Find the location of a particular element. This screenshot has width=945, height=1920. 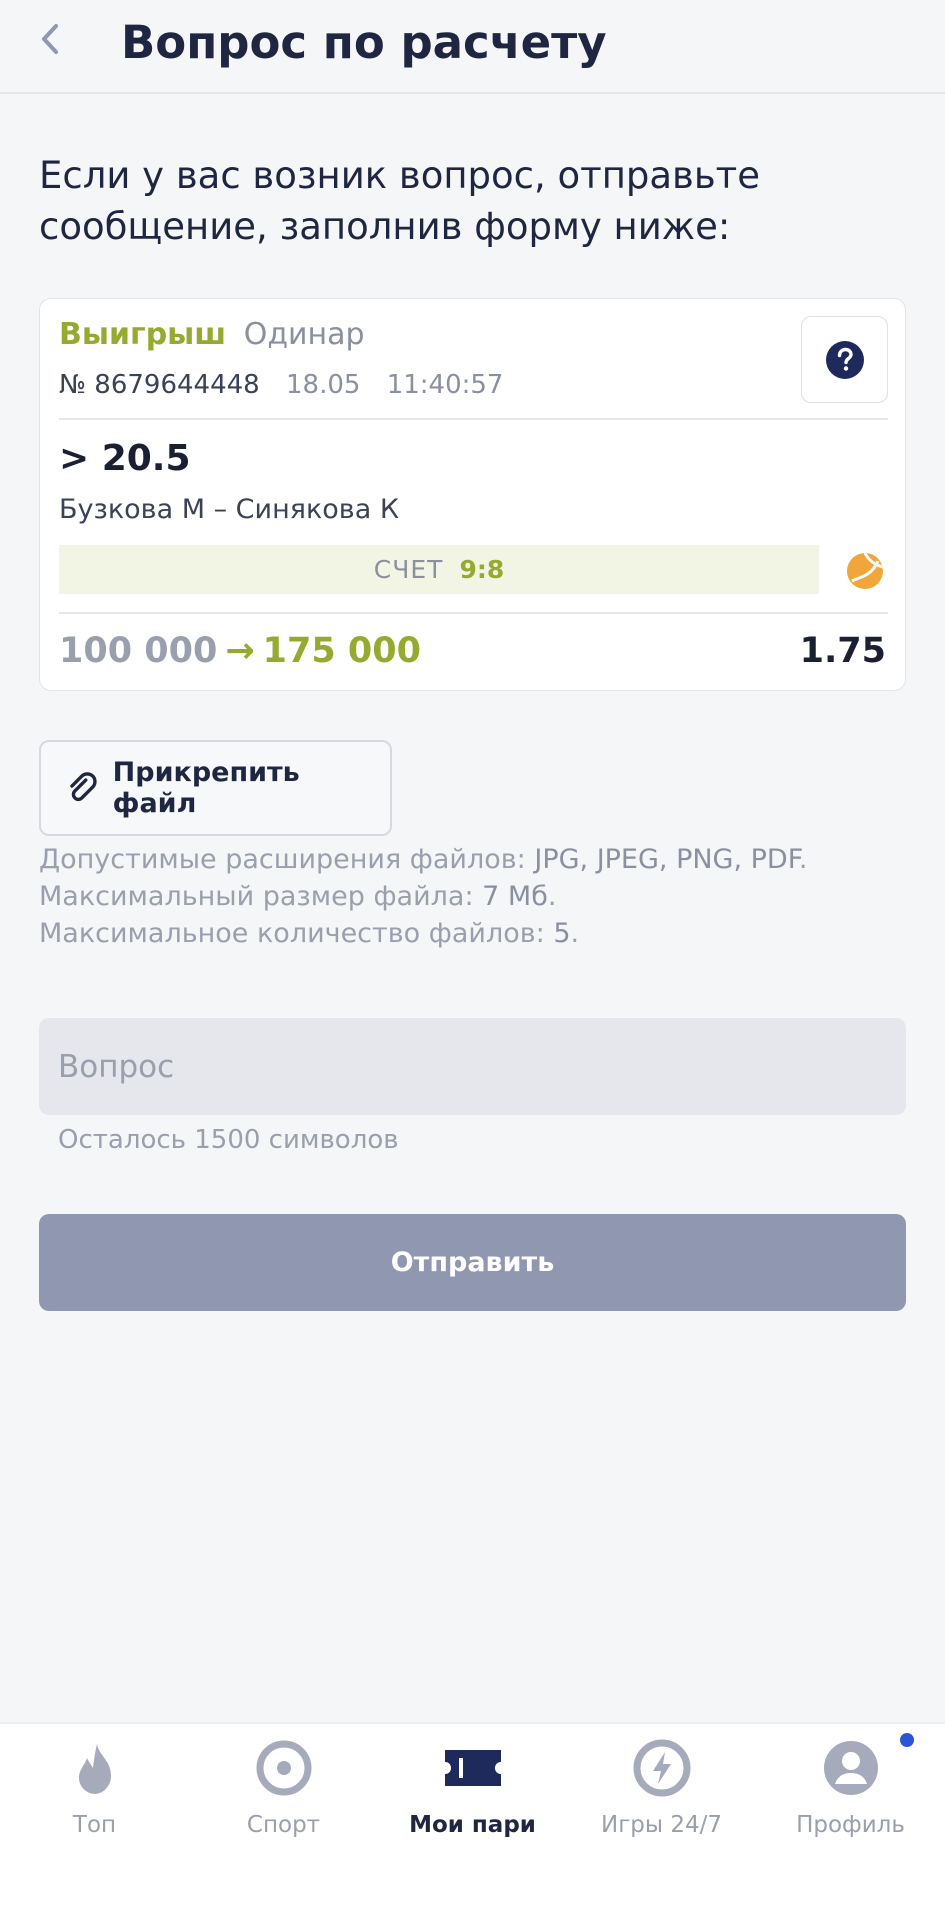

header: Вопрос по расчету is located at coordinates (472, 47).